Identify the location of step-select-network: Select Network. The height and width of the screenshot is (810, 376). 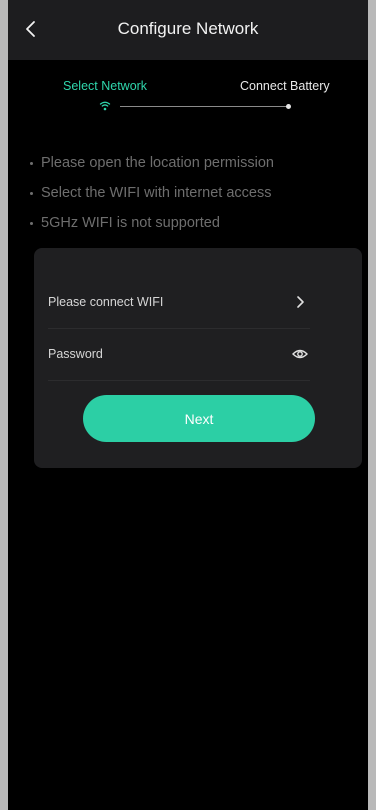
(105, 86).